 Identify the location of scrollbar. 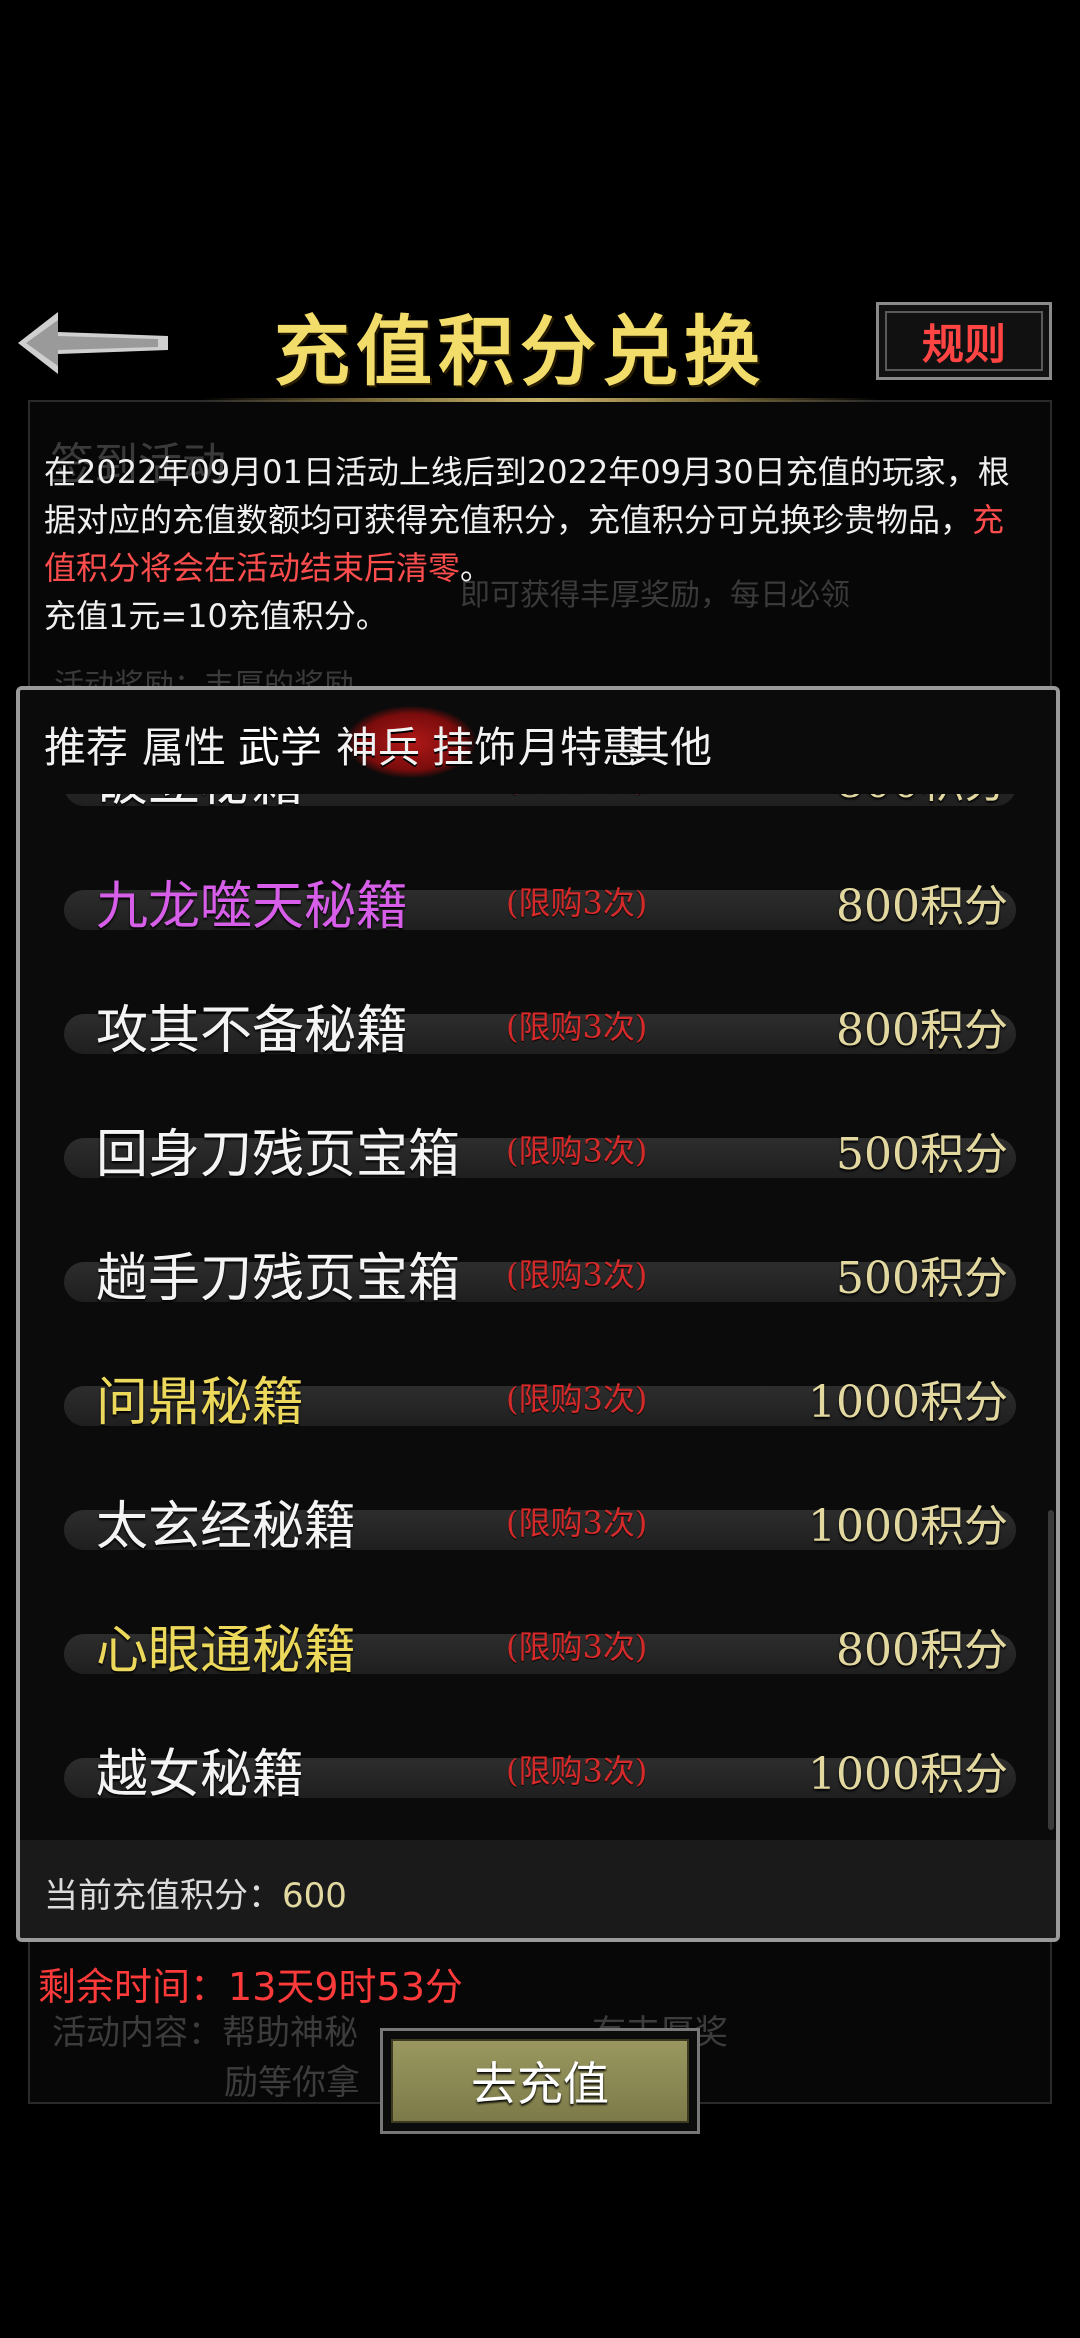
(1051, 1670).